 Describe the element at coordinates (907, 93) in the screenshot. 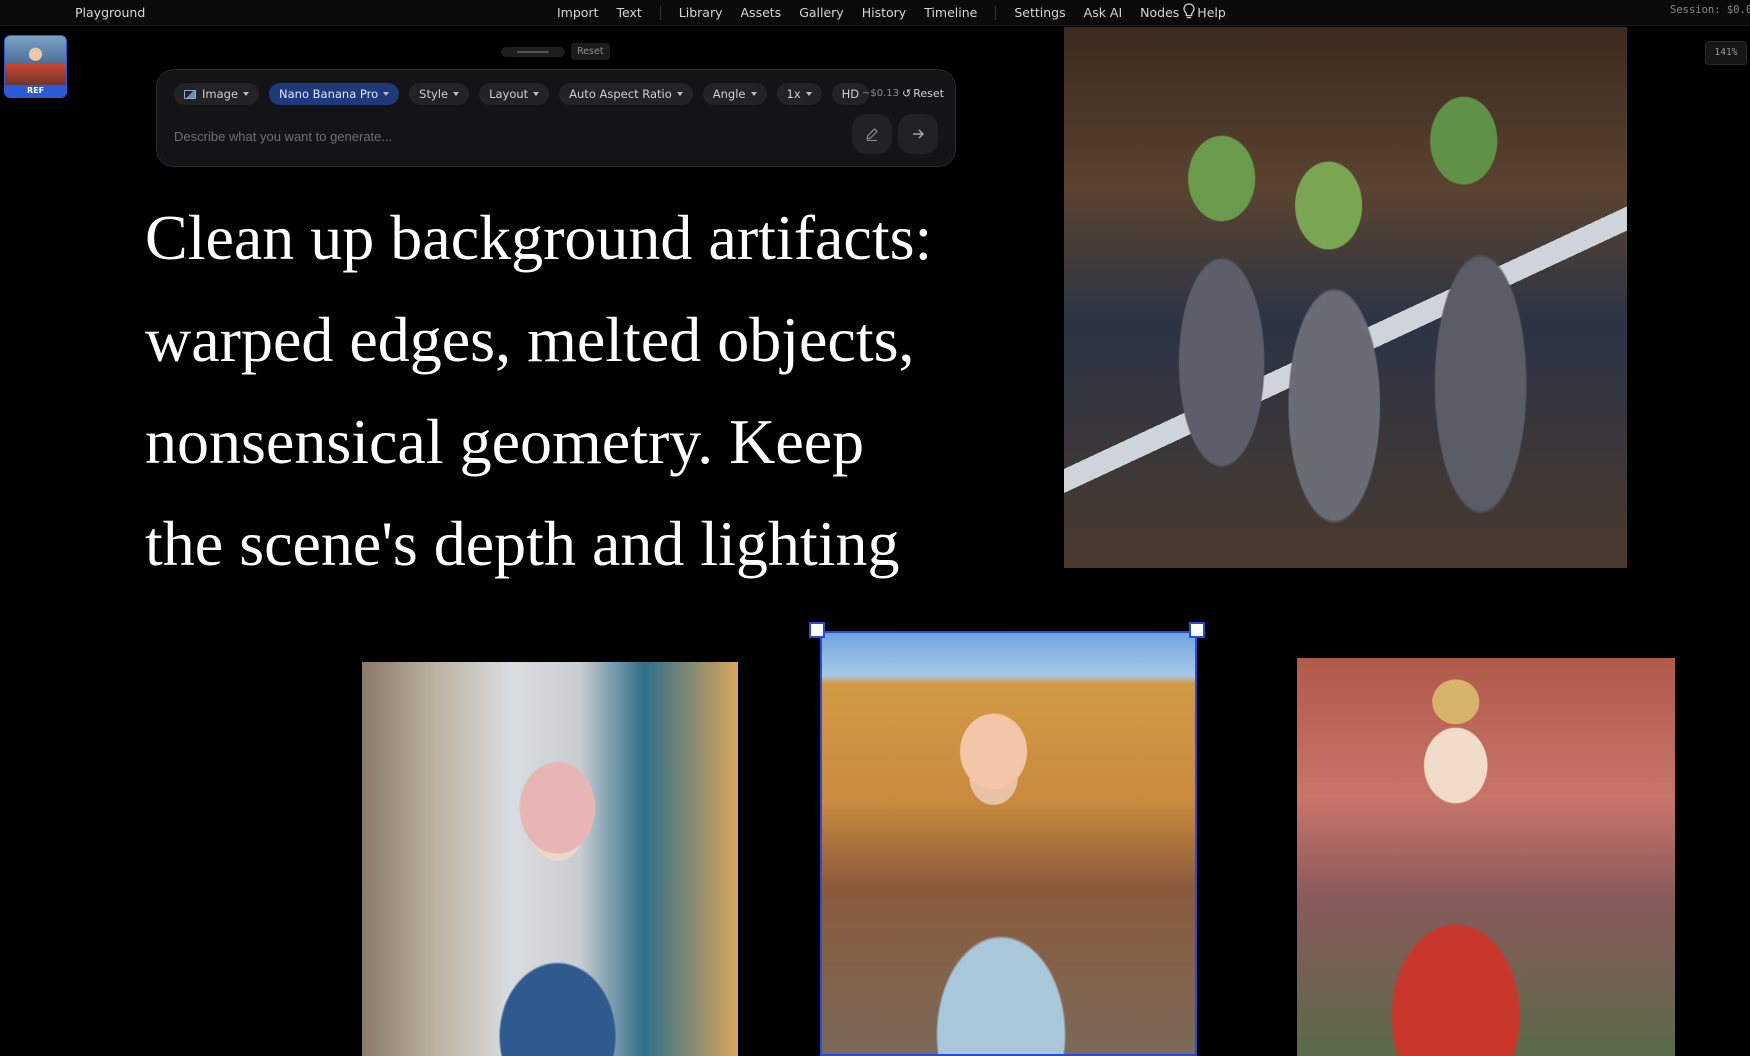

I see `reset-icon: ↺` at that location.